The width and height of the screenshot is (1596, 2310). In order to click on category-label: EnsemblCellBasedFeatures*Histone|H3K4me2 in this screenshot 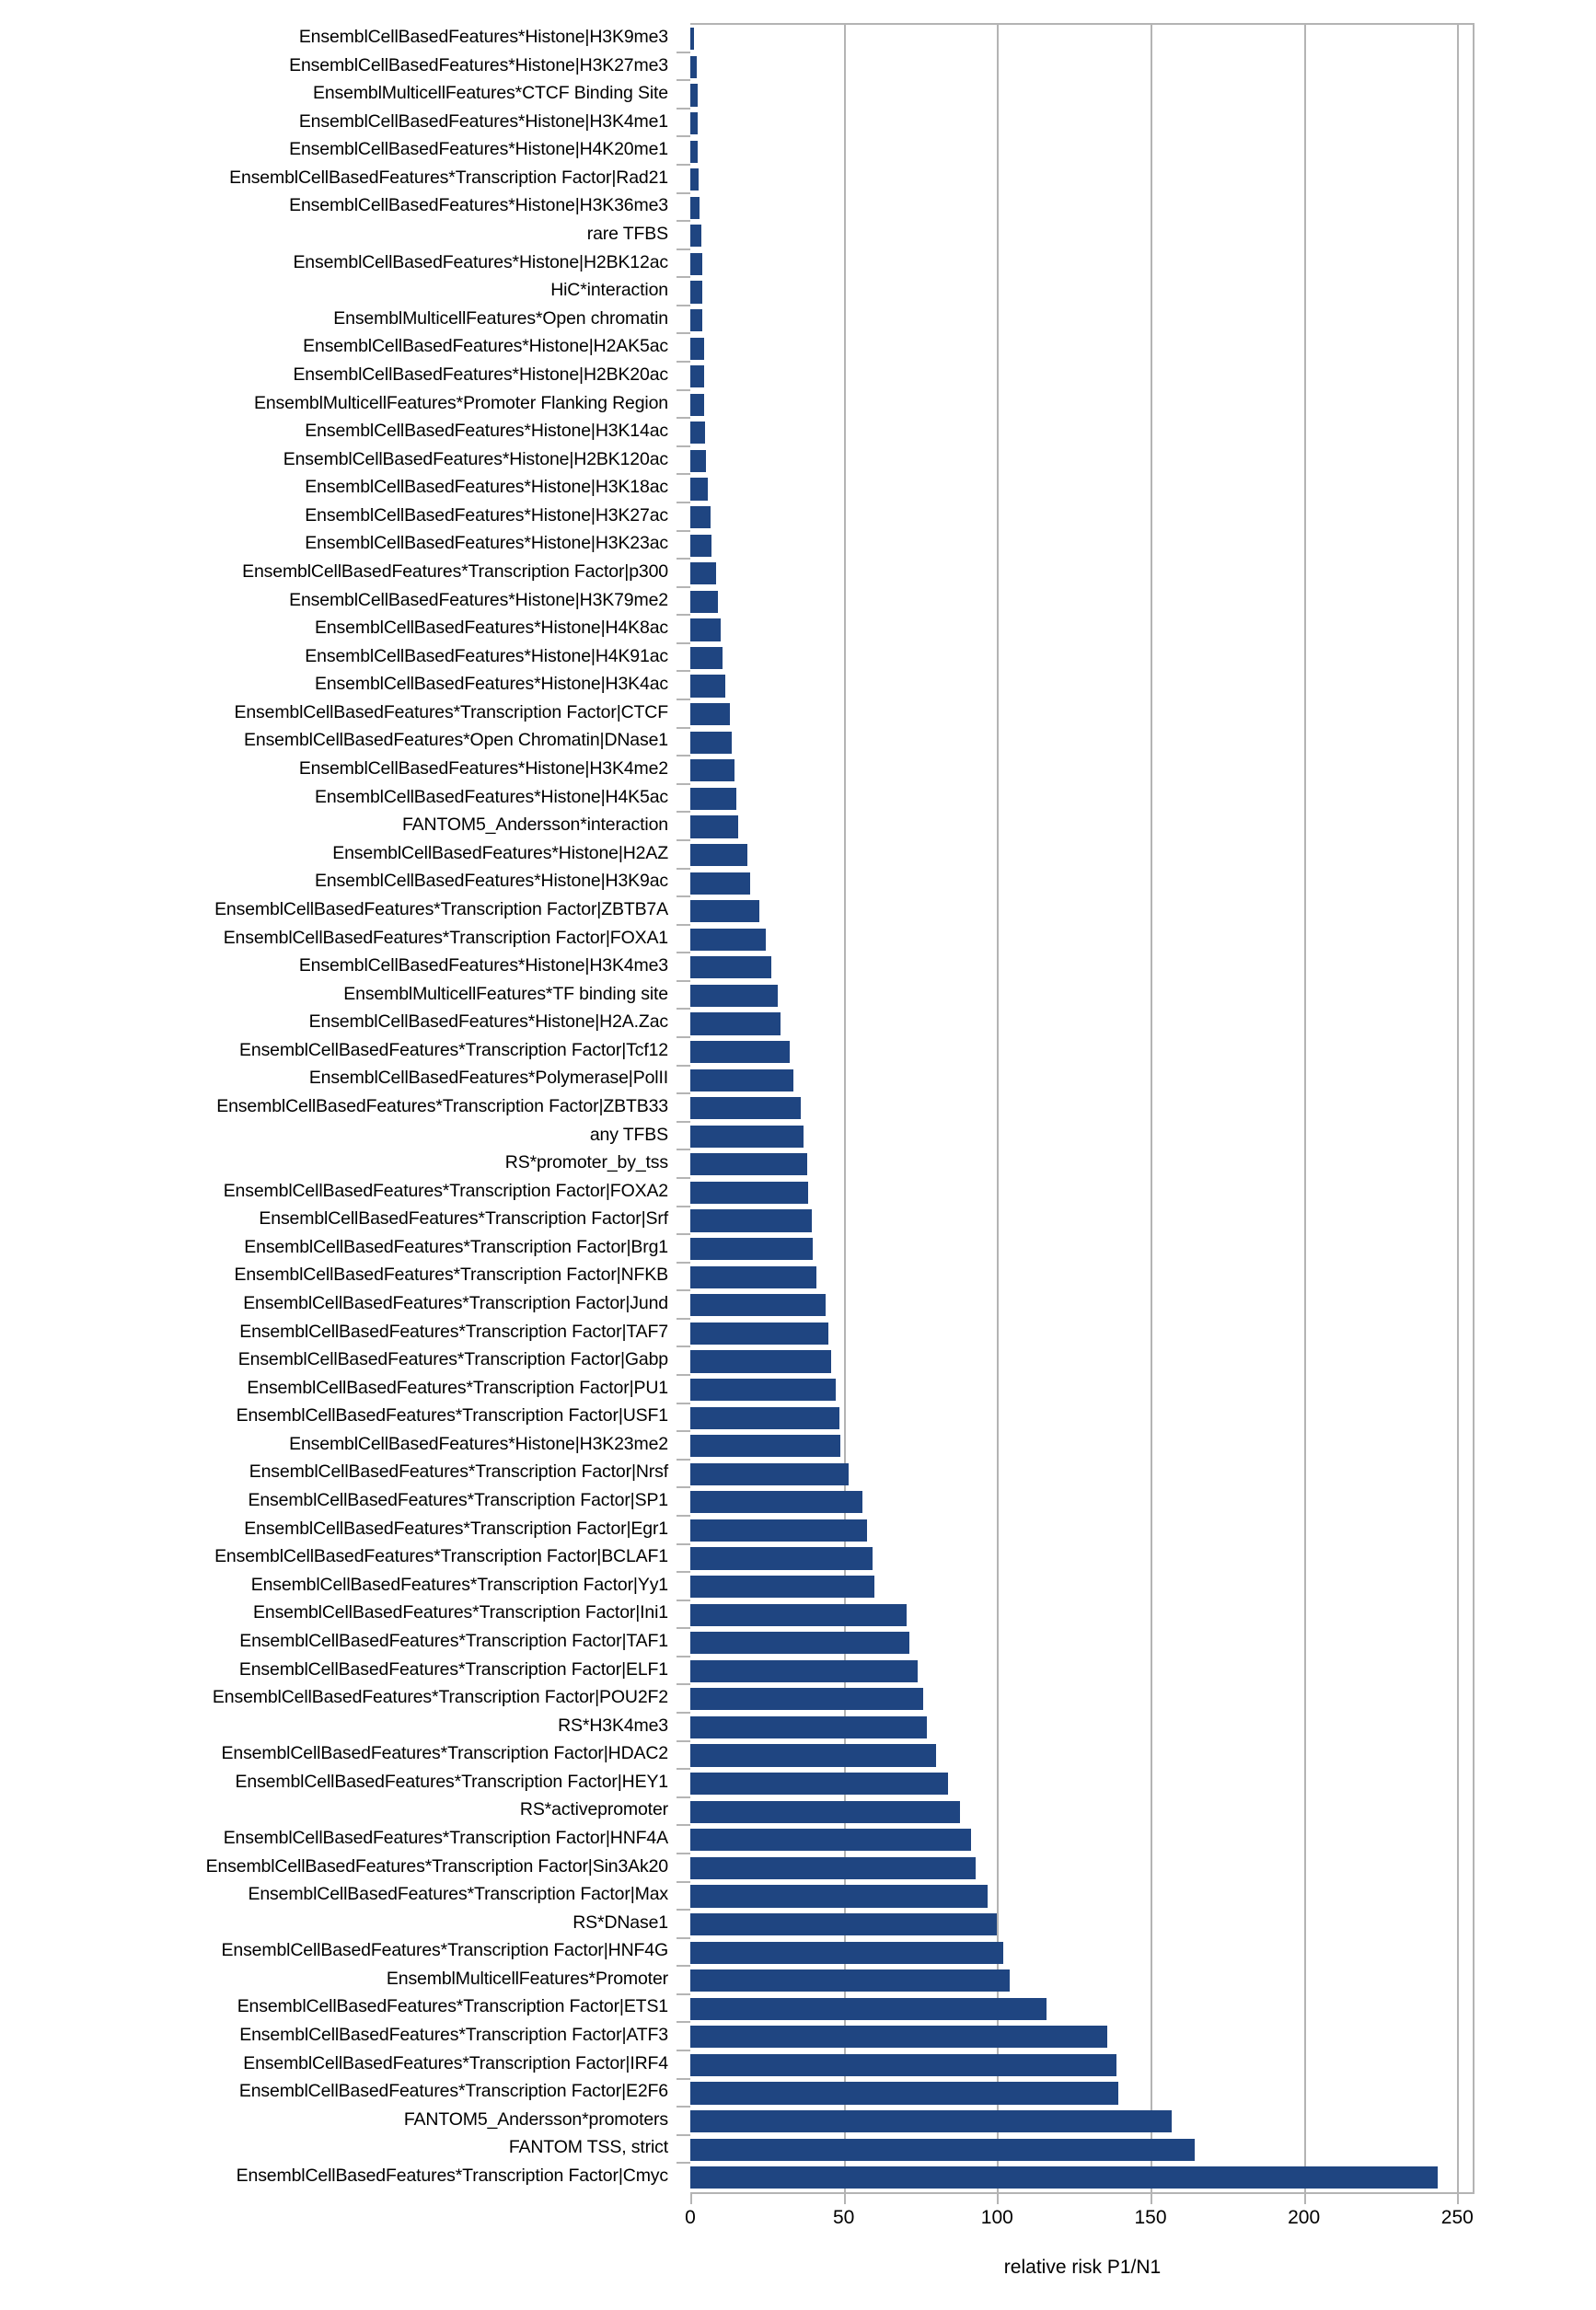, I will do `click(483, 769)`.